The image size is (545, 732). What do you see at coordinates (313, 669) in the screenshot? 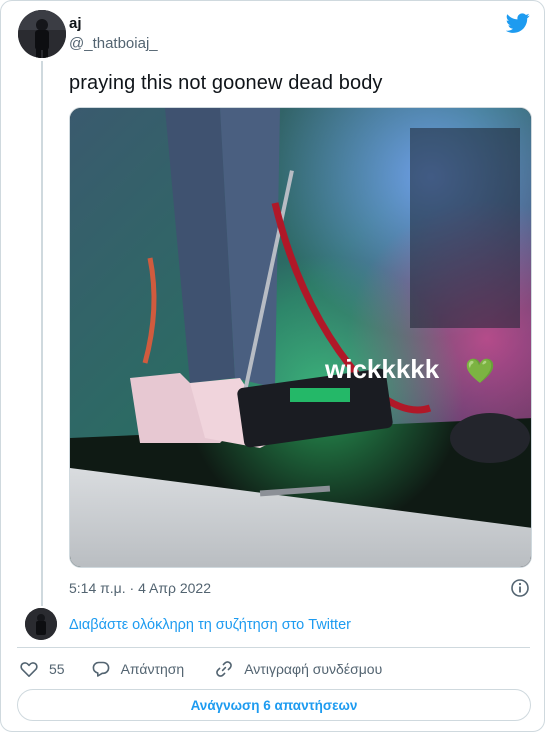
I see `copy-link-label: Αντιγραφή συνδέσμου` at bounding box center [313, 669].